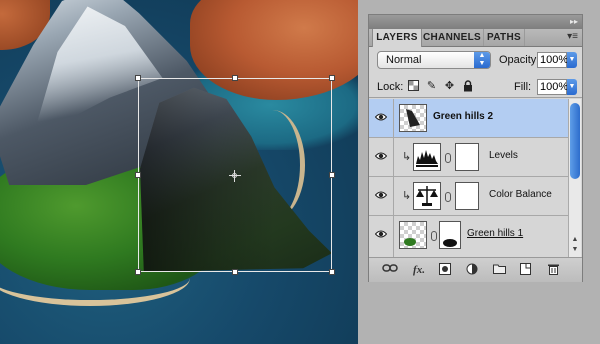  What do you see at coordinates (235, 272) in the screenshot?
I see `transform-handle-bottom` at bounding box center [235, 272].